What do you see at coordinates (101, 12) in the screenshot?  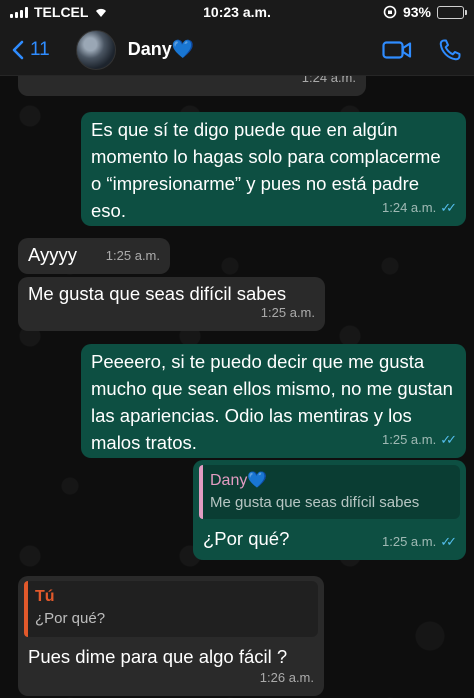 I see `wifi-icon` at bounding box center [101, 12].